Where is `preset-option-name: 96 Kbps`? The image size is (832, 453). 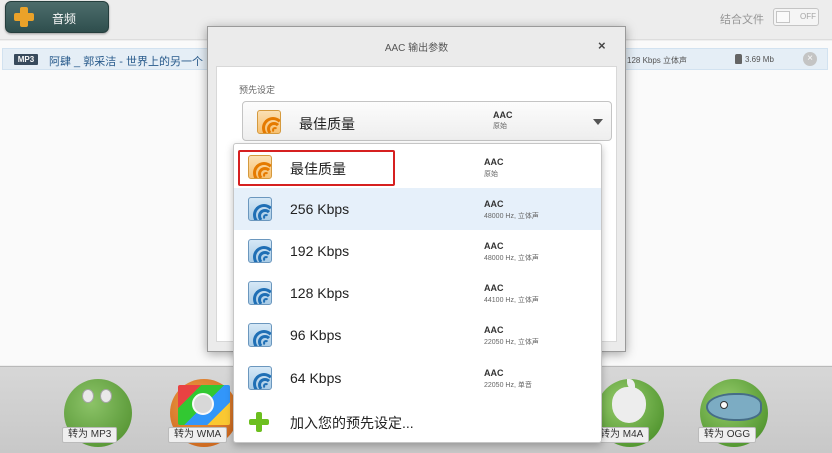
preset-option-name: 96 Kbps is located at coordinates (316, 335).